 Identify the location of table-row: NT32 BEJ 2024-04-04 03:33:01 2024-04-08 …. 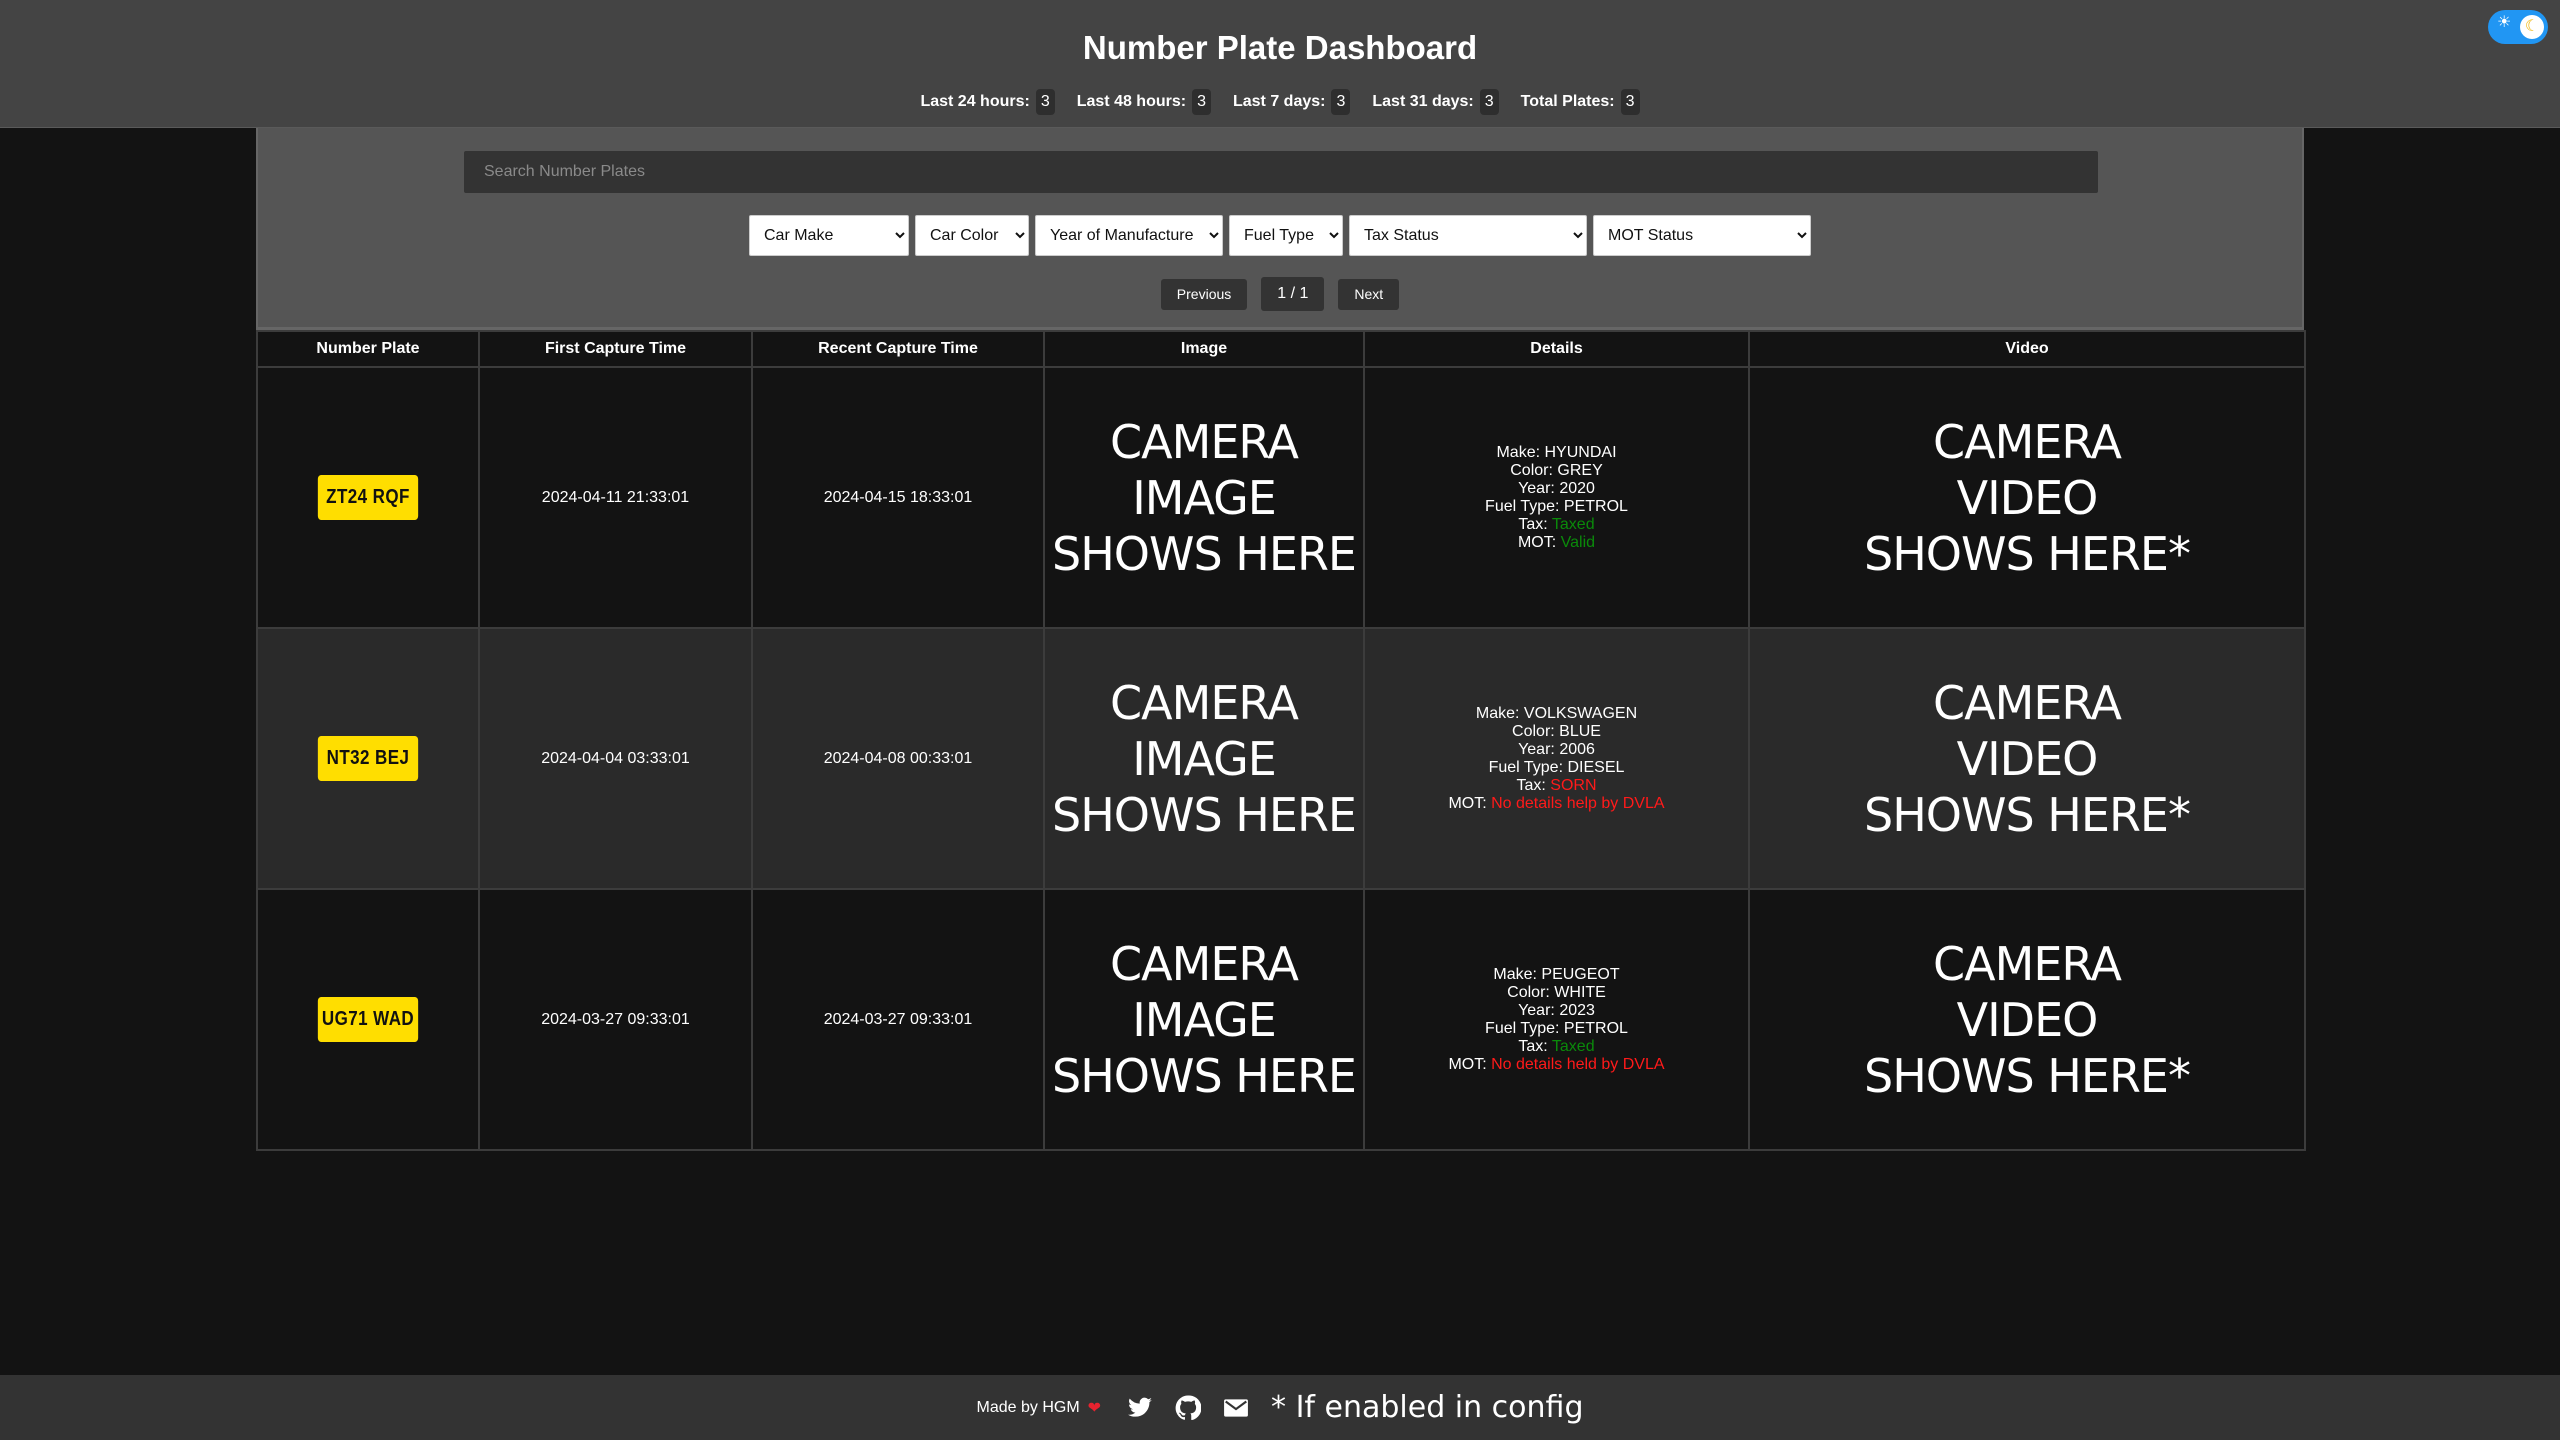
(1281, 758).